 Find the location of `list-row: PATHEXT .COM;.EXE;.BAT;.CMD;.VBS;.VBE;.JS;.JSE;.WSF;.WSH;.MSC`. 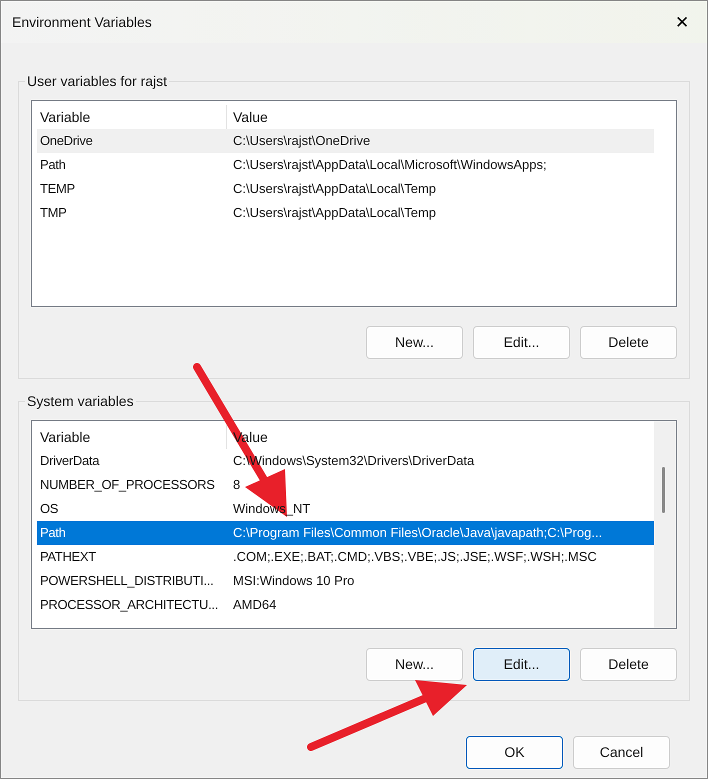

list-row: PATHEXT .COM;.EXE;.BAT;.CMD;.VBS;.VBE;.JS;.JSE;.WSF;.WSH;.MSC is located at coordinates (345, 557).